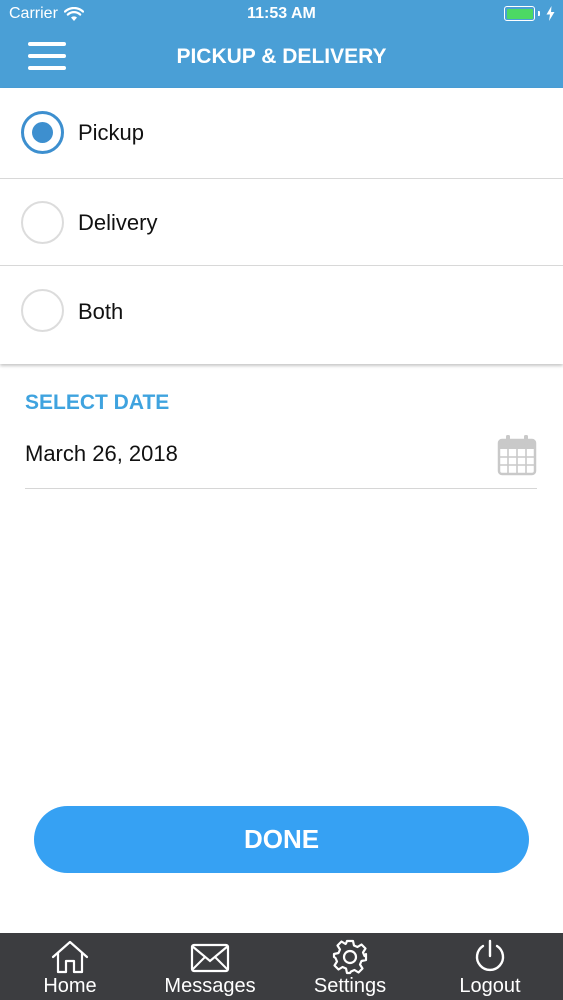  Describe the element at coordinates (42, 310) in the screenshot. I see `radio-both` at that location.